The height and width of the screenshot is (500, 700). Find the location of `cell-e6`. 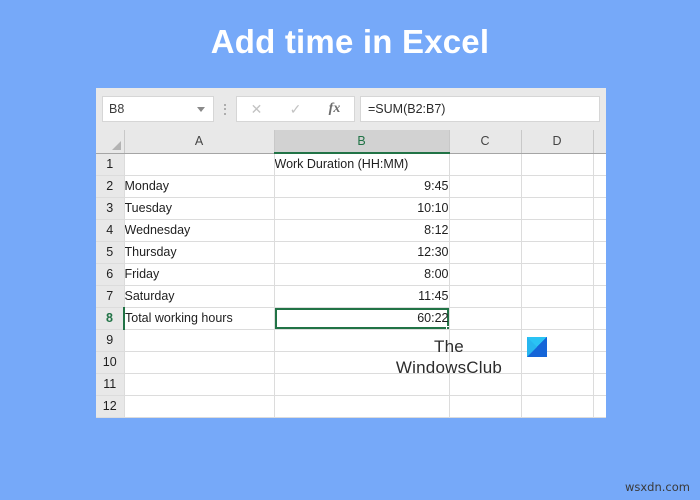

cell-e6 is located at coordinates (599, 274).